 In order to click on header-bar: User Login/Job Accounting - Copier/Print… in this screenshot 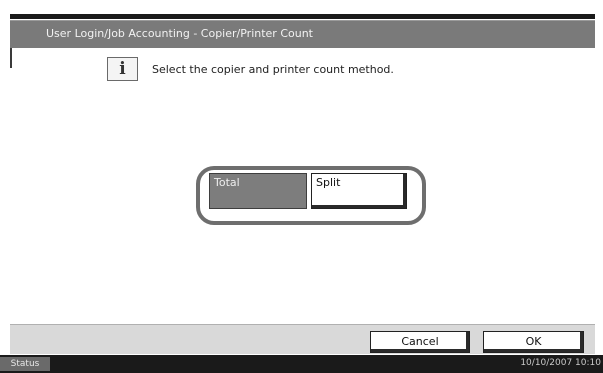, I will do `click(302, 34)`.